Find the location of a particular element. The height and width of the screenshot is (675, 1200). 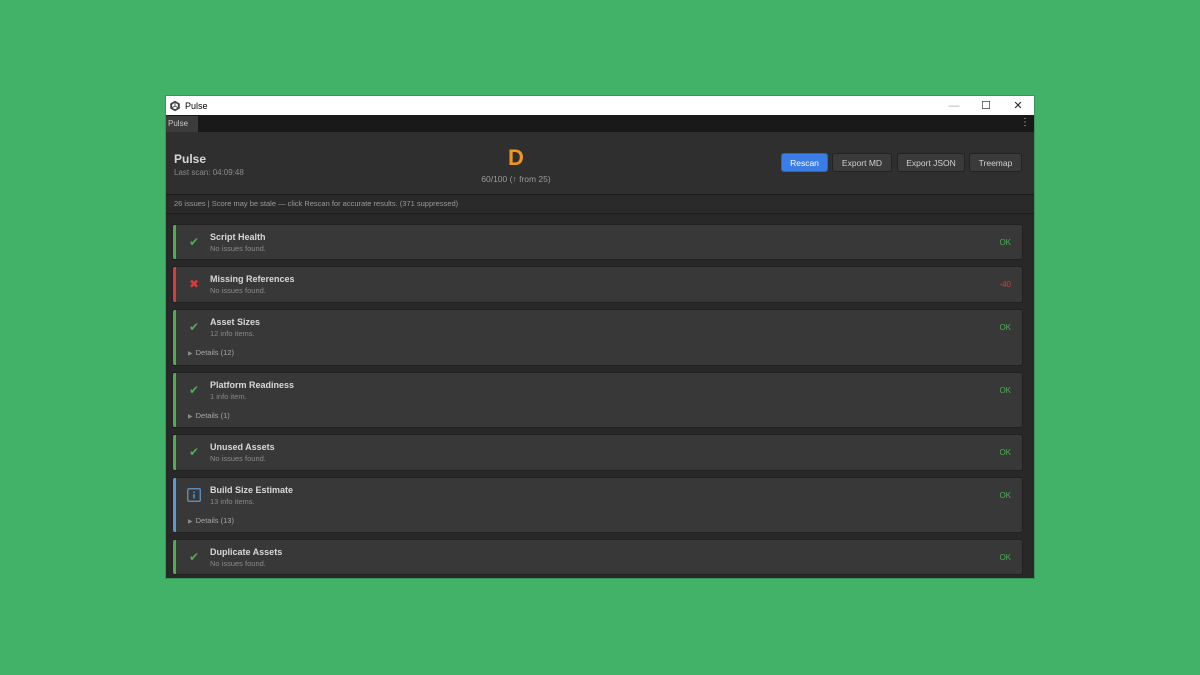

status-bar-error is located at coordinates (174, 284).